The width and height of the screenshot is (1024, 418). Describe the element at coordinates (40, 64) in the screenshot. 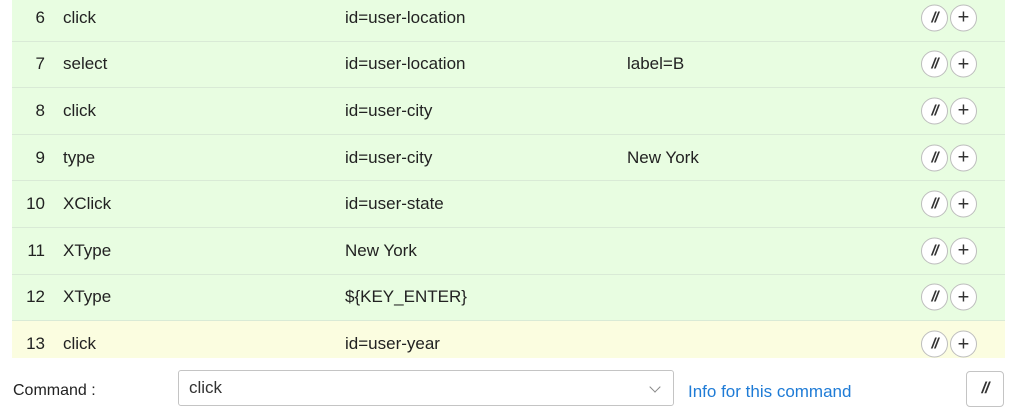

I see `row-index: 7` at that location.